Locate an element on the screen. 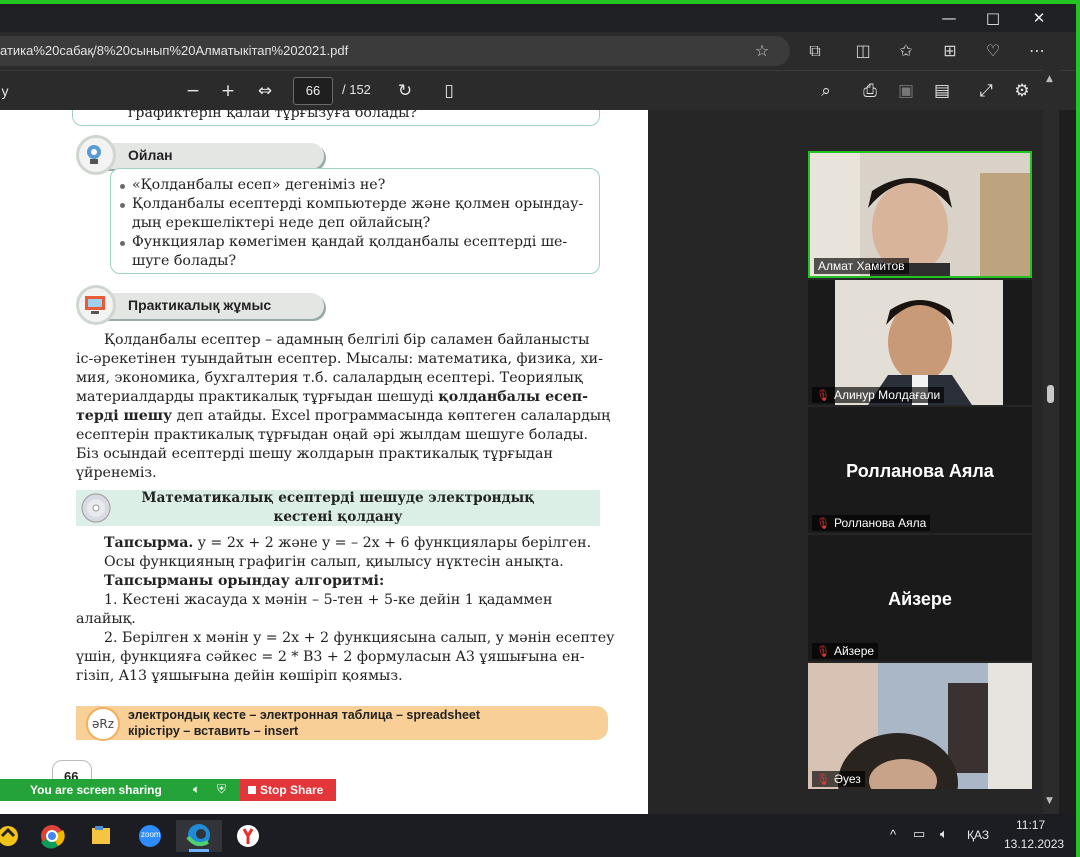 The image size is (1080, 857). participant-name: 🎙︎ Әуез is located at coordinates (838, 779).